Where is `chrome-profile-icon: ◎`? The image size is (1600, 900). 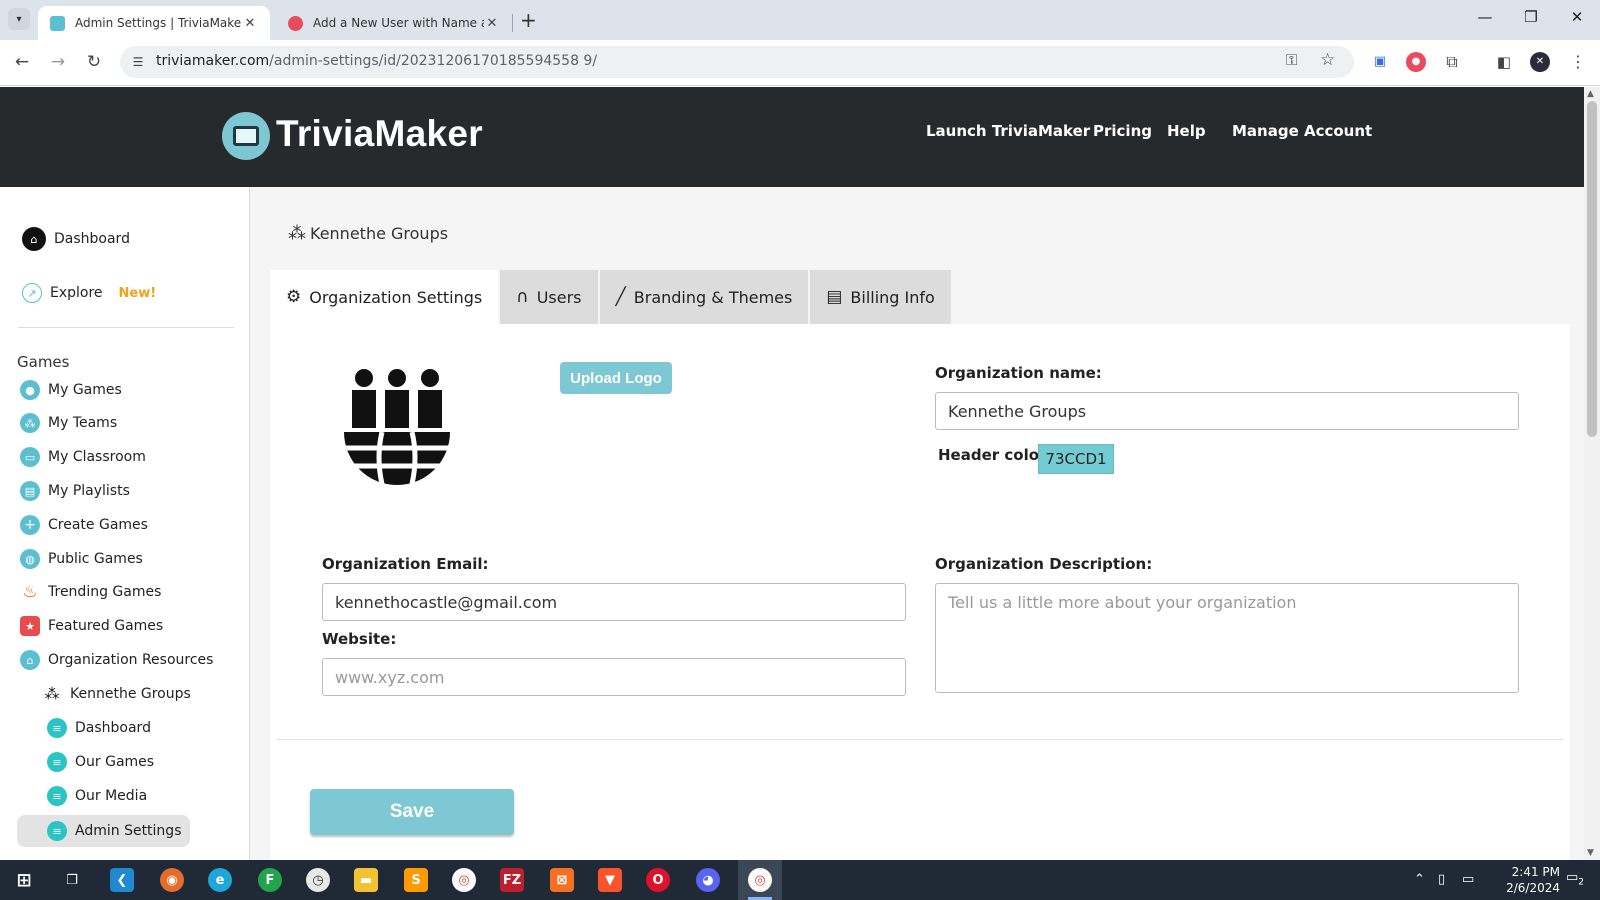
chrome-profile-icon: ◎ is located at coordinates (760, 880).